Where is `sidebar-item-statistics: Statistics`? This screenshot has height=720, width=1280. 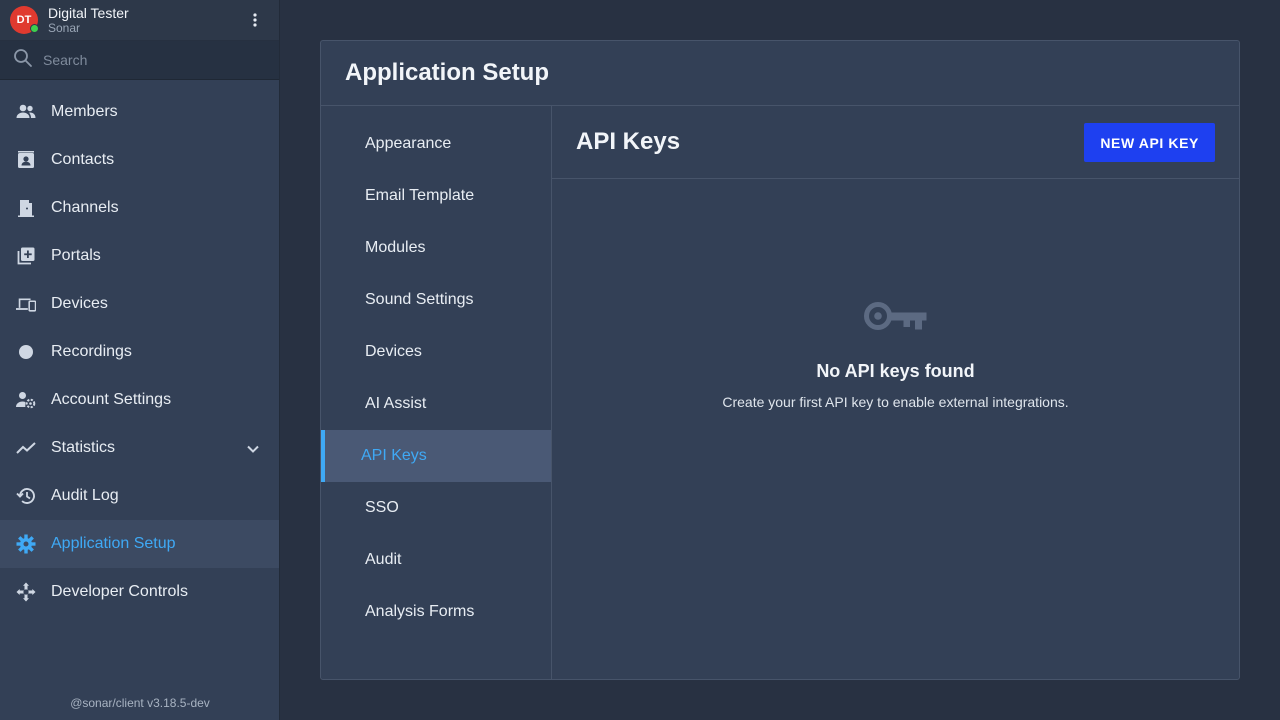 sidebar-item-statistics: Statistics is located at coordinates (139, 448).